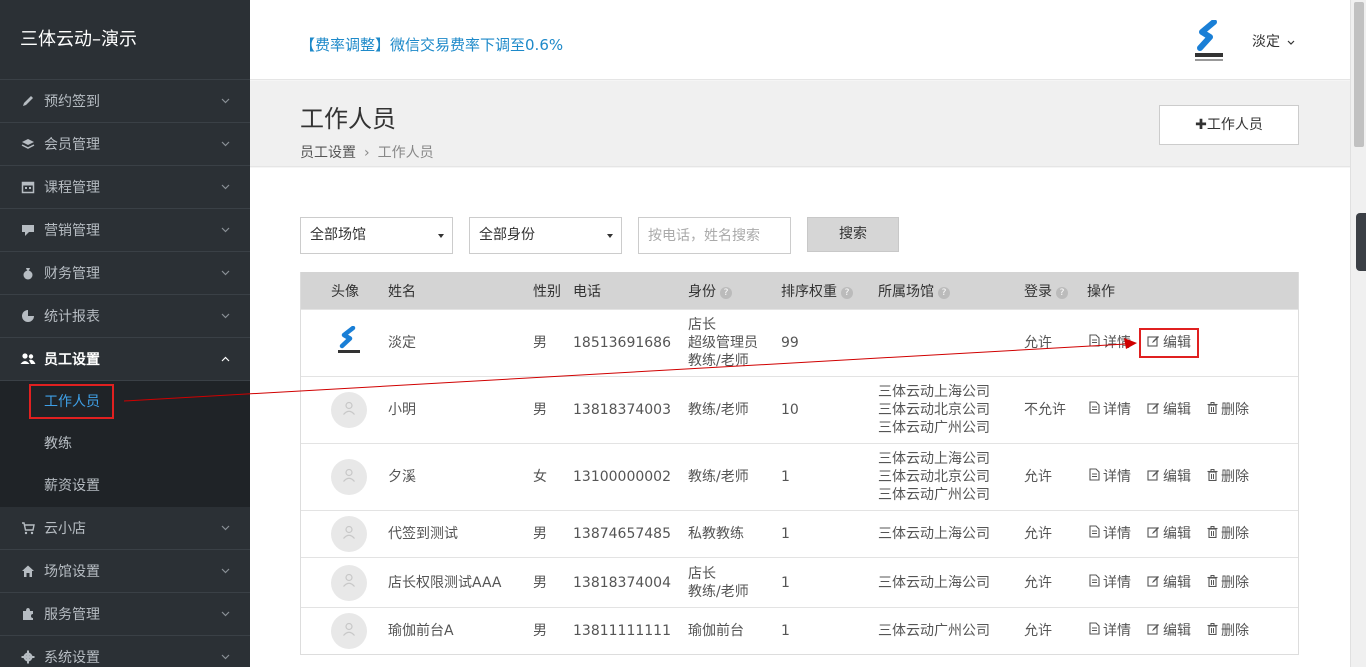  I want to click on gear-icon, so click(28, 657).